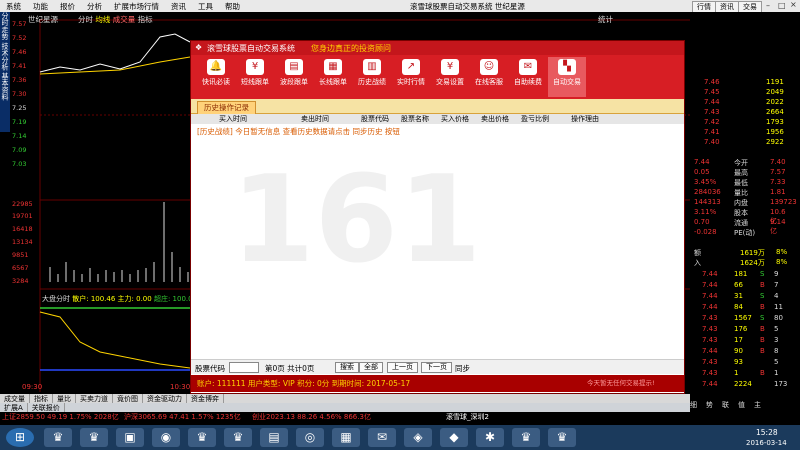 Image resolution: width=800 pixels, height=450 pixels. Describe the element at coordinates (741, 405) in the screenshot. I see `right-tab: 值` at that location.